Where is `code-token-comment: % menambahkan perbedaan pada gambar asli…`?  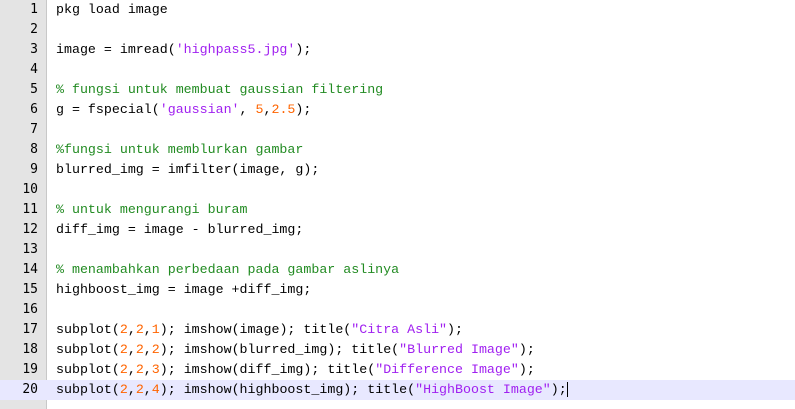 code-token-comment: % menambahkan perbedaan pada gambar asli… is located at coordinates (228, 269).